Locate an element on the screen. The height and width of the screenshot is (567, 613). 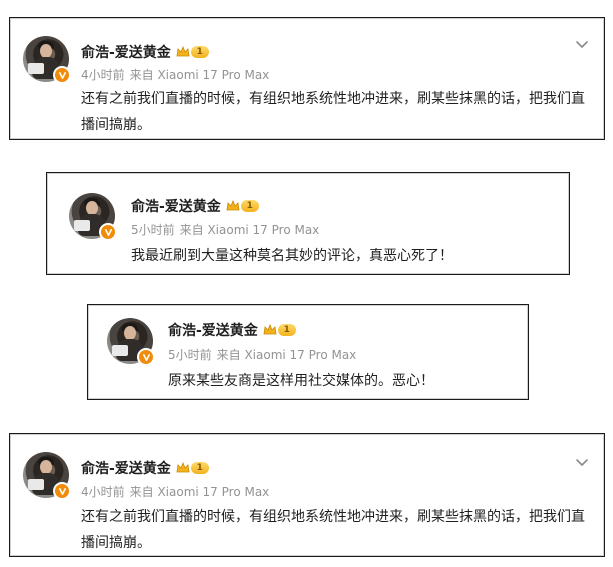
post-text: 原来某些友商是这样用社交媒体的。恶心！ is located at coordinates (301, 381).